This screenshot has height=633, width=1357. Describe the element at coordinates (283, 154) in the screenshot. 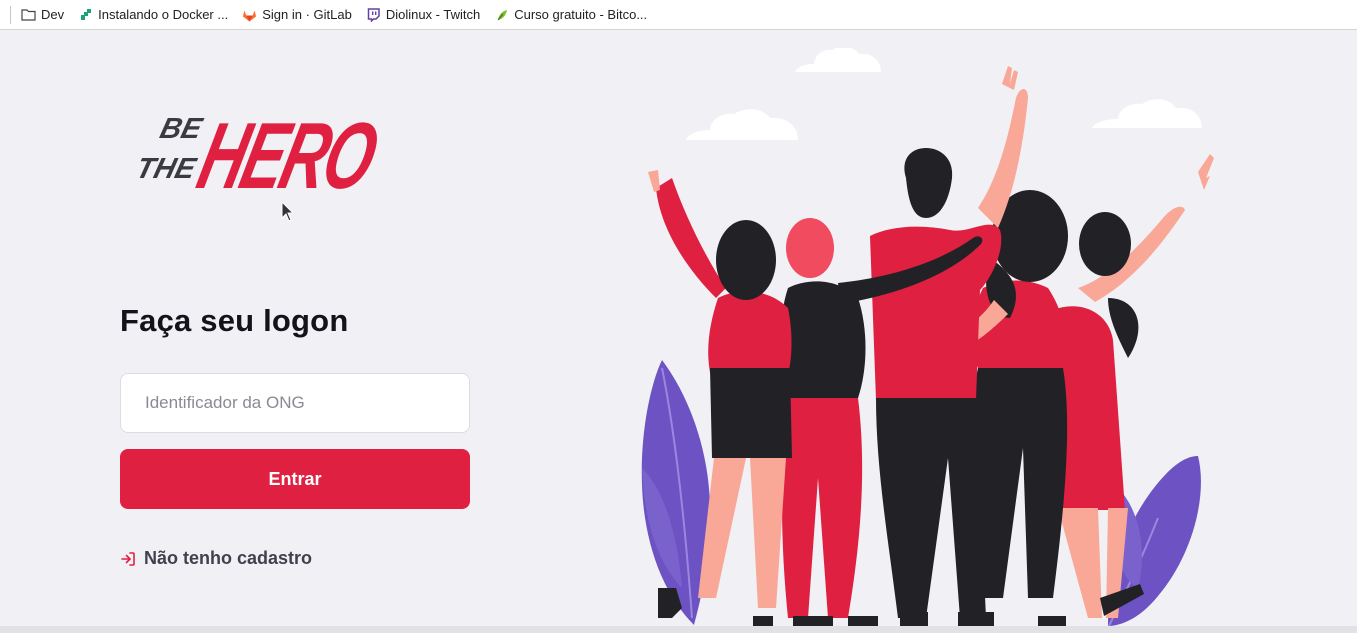

I see `logo-text-hero: HERO` at that location.